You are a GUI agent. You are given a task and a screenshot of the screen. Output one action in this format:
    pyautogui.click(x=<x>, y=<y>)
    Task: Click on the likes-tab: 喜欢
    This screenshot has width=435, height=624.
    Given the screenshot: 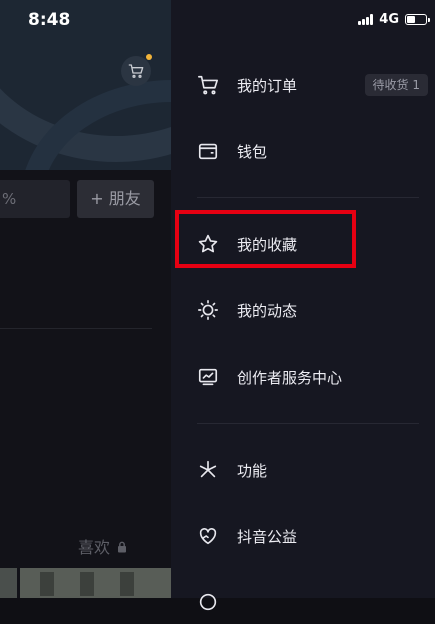 What is the action you would take?
    pyautogui.click(x=102, y=546)
    